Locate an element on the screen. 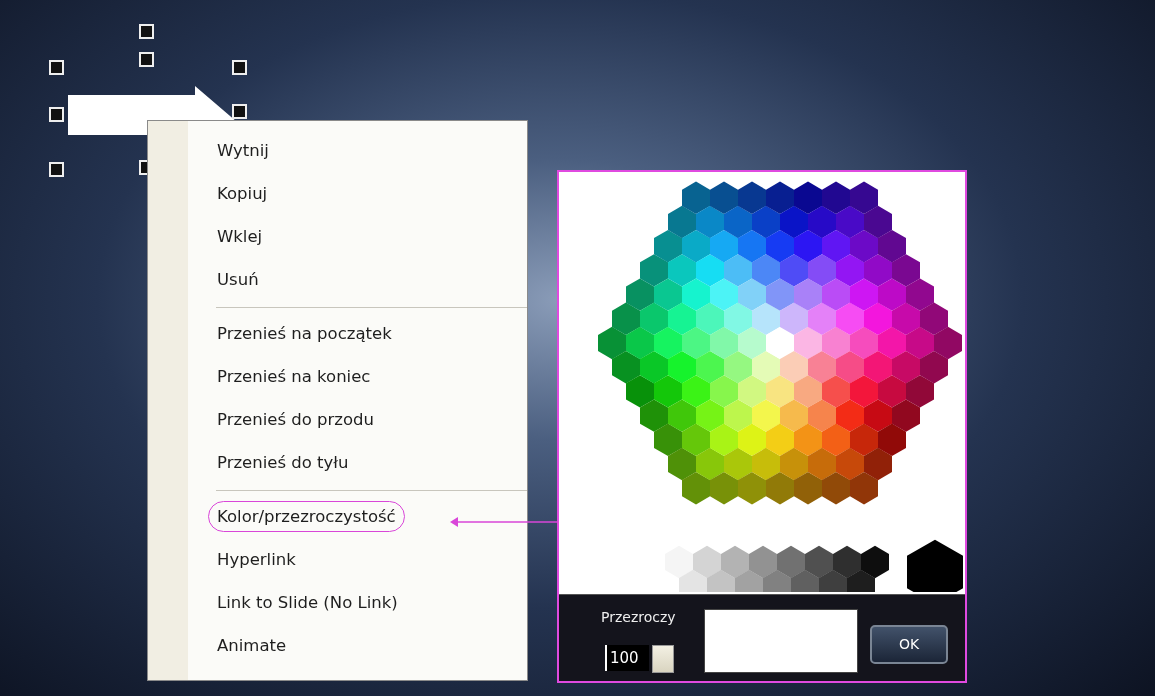 The height and width of the screenshot is (696, 1155). menu-item: Hyperlink is located at coordinates (256, 560).